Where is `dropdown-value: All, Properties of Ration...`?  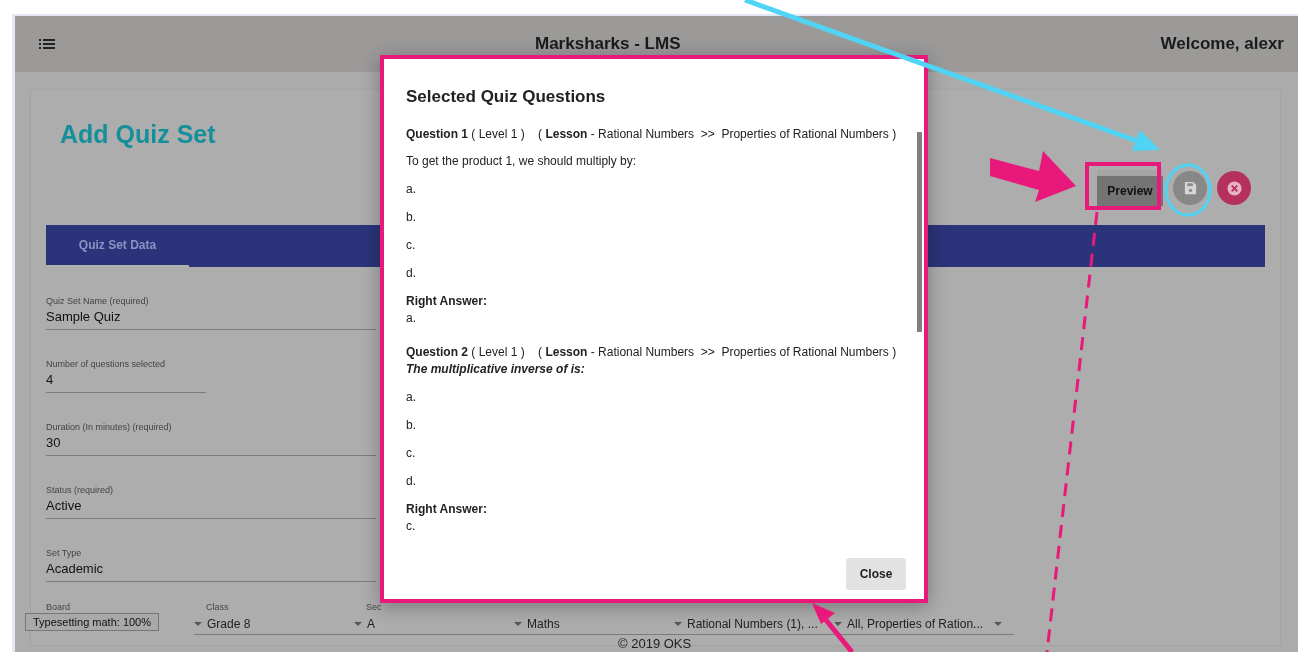
dropdown-value: All, Properties of Ration... is located at coordinates (915, 624).